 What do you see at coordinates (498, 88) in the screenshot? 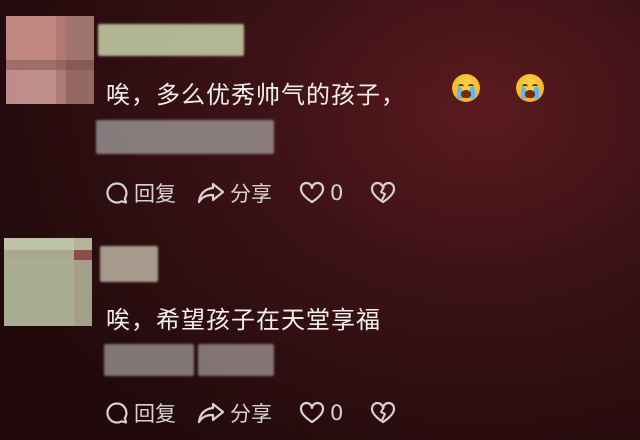
I see `comment-emojis` at bounding box center [498, 88].